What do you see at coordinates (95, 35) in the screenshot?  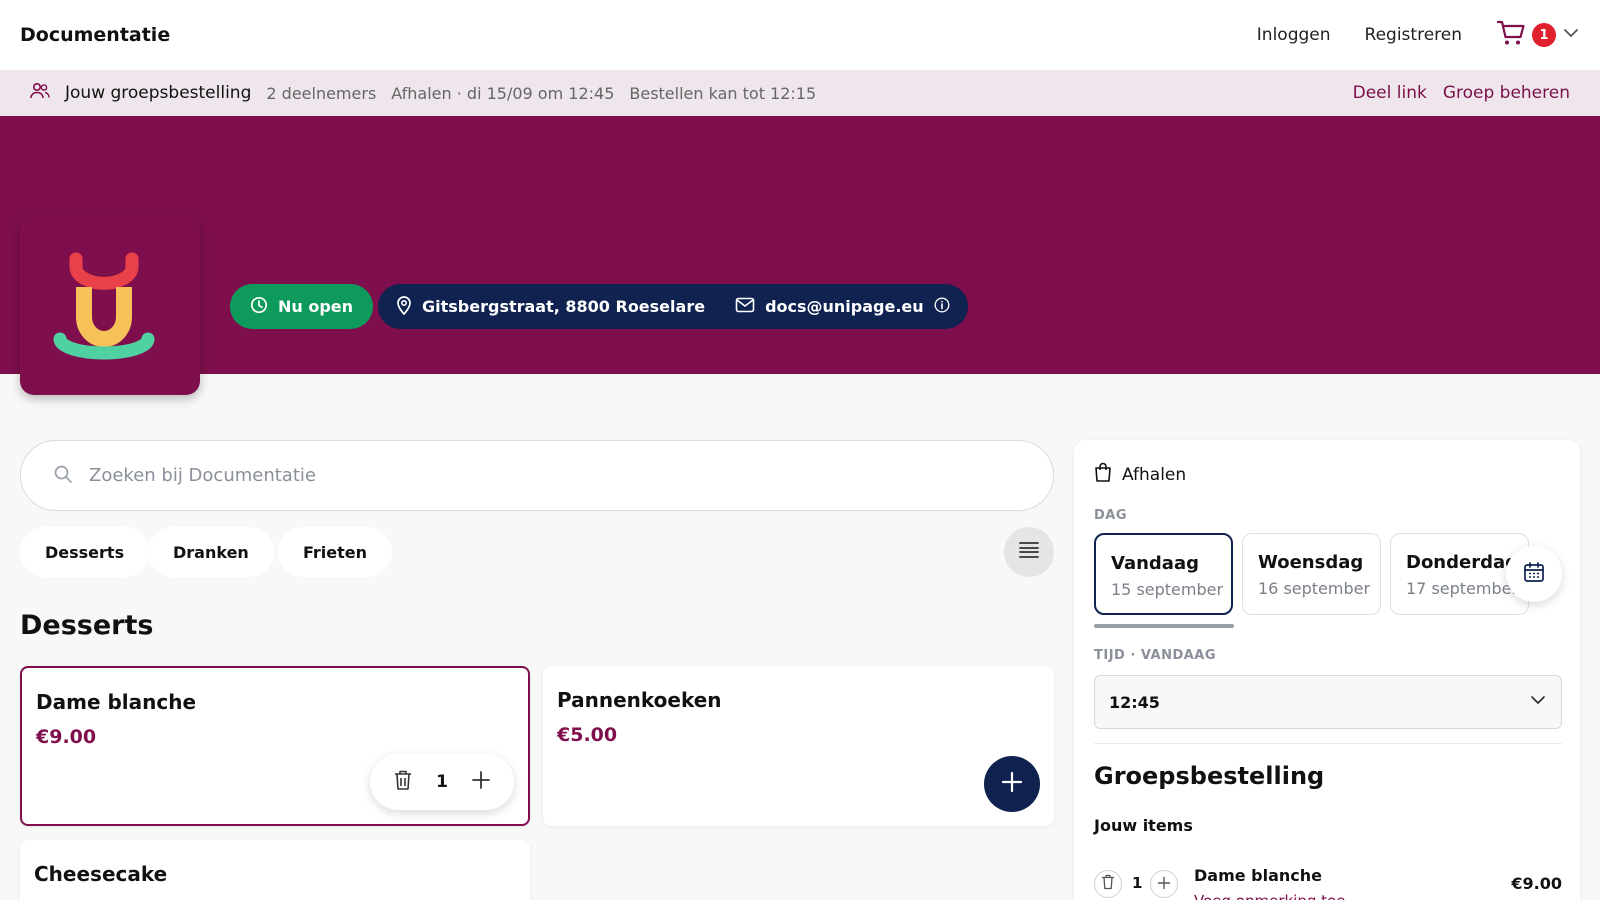 I see `brand-name: Documentatie` at bounding box center [95, 35].